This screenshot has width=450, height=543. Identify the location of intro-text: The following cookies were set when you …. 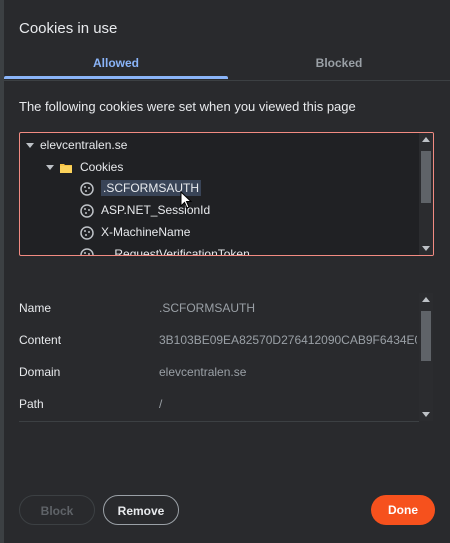
(187, 106).